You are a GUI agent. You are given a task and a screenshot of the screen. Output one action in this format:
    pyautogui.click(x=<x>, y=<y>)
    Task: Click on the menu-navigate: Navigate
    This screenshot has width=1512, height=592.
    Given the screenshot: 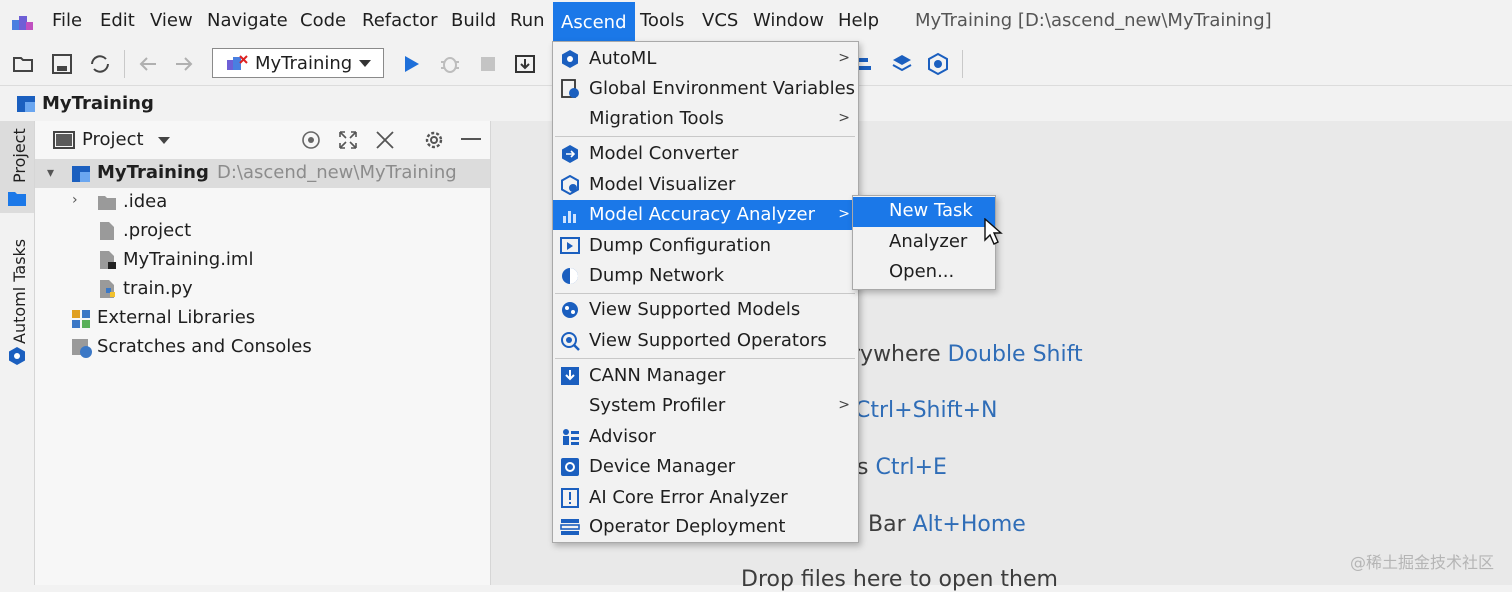 What is the action you would take?
    pyautogui.click(x=247, y=20)
    